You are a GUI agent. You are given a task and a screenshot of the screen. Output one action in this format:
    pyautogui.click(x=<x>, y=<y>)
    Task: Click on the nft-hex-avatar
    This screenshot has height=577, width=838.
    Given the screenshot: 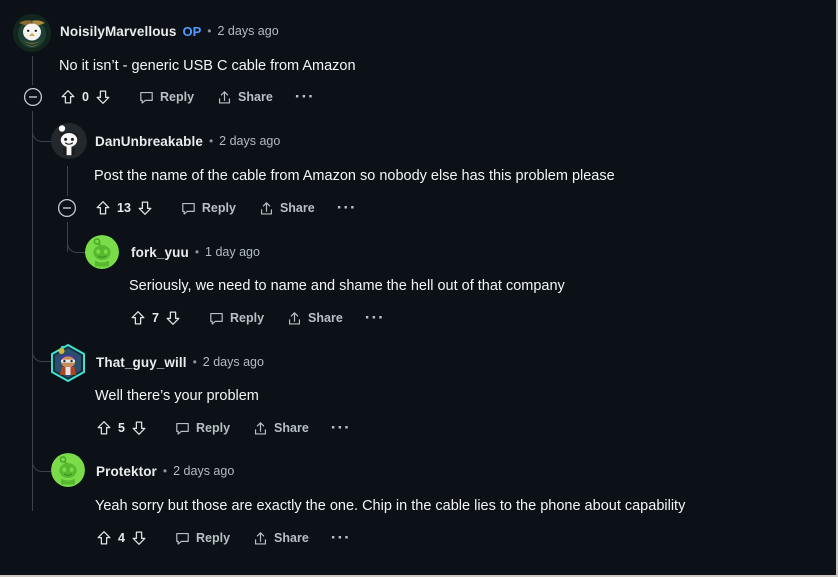 What is the action you would take?
    pyautogui.click(x=68, y=363)
    